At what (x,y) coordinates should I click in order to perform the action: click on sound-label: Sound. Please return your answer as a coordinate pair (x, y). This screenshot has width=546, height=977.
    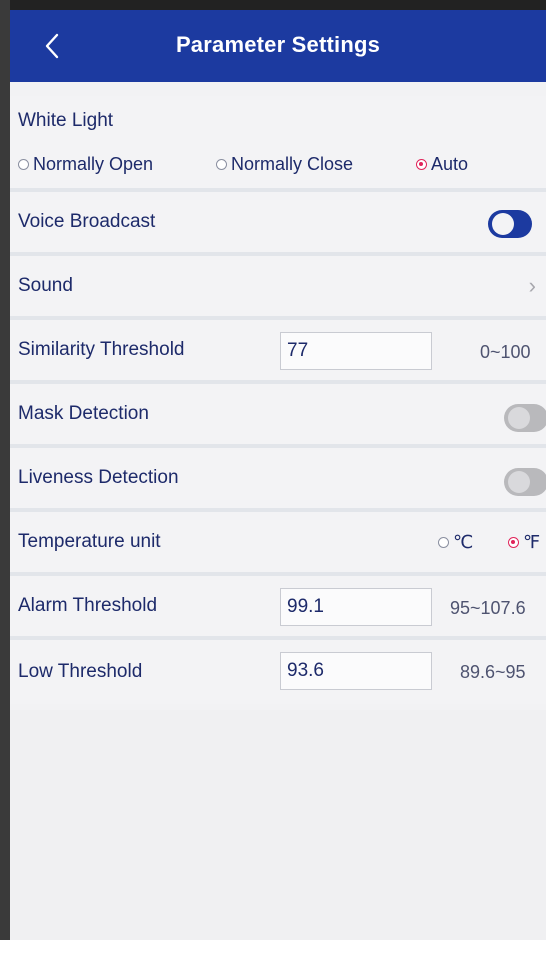
    Looking at the image, I should click on (45, 285).